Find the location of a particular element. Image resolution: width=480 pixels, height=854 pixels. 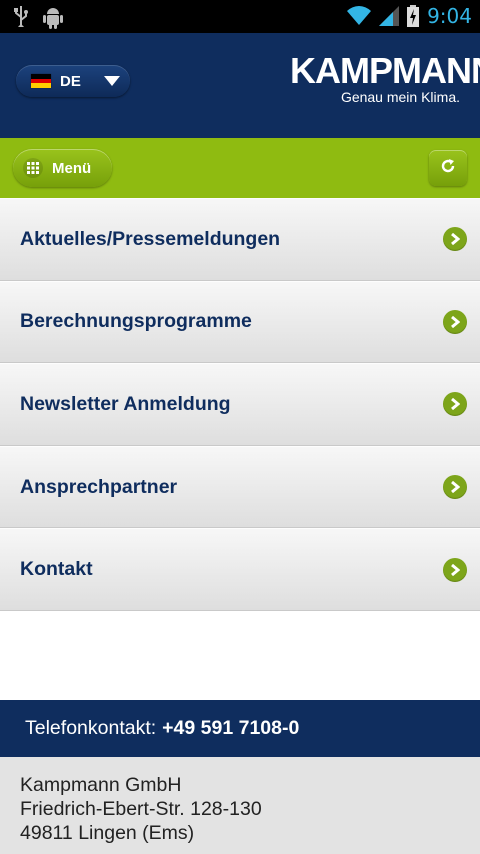

grid-icon is located at coordinates (33, 168).